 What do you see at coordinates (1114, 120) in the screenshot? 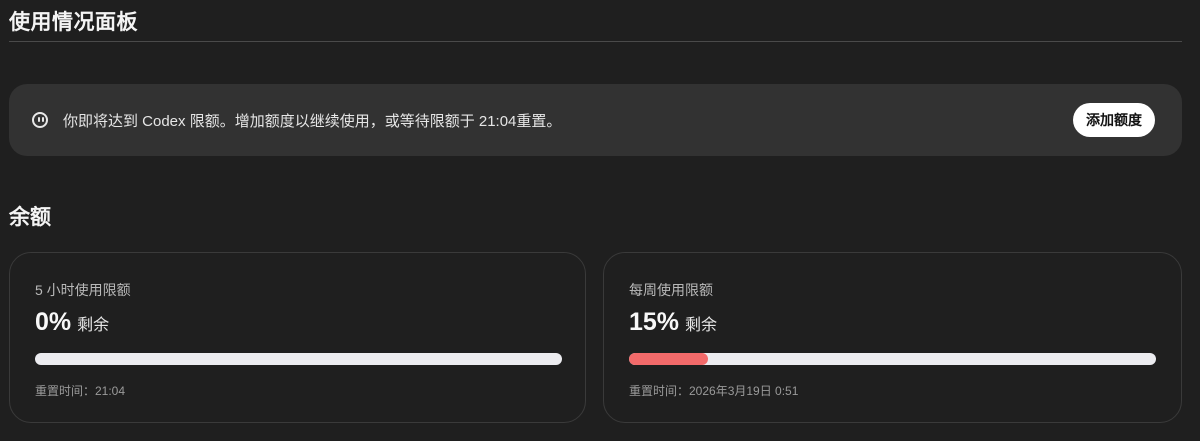
I see `add-credit-button: 添加额度` at bounding box center [1114, 120].